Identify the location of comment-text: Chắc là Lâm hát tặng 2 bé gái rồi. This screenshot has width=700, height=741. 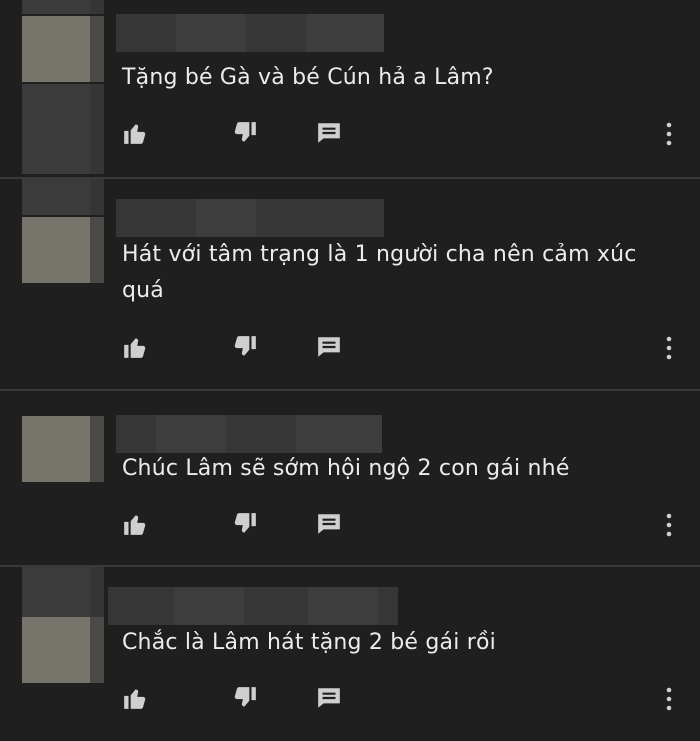
(309, 642).